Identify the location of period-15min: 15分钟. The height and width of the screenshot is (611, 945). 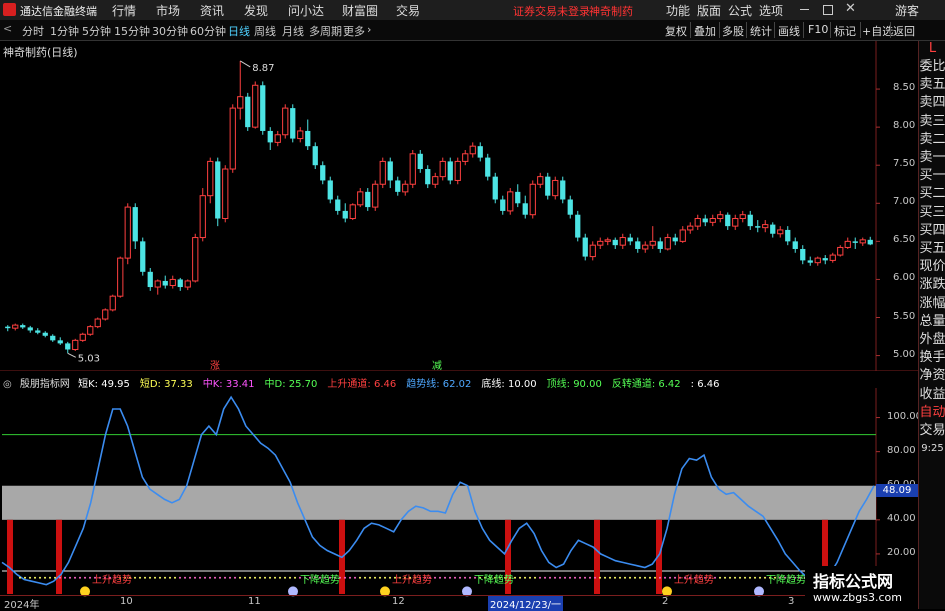
(132, 31).